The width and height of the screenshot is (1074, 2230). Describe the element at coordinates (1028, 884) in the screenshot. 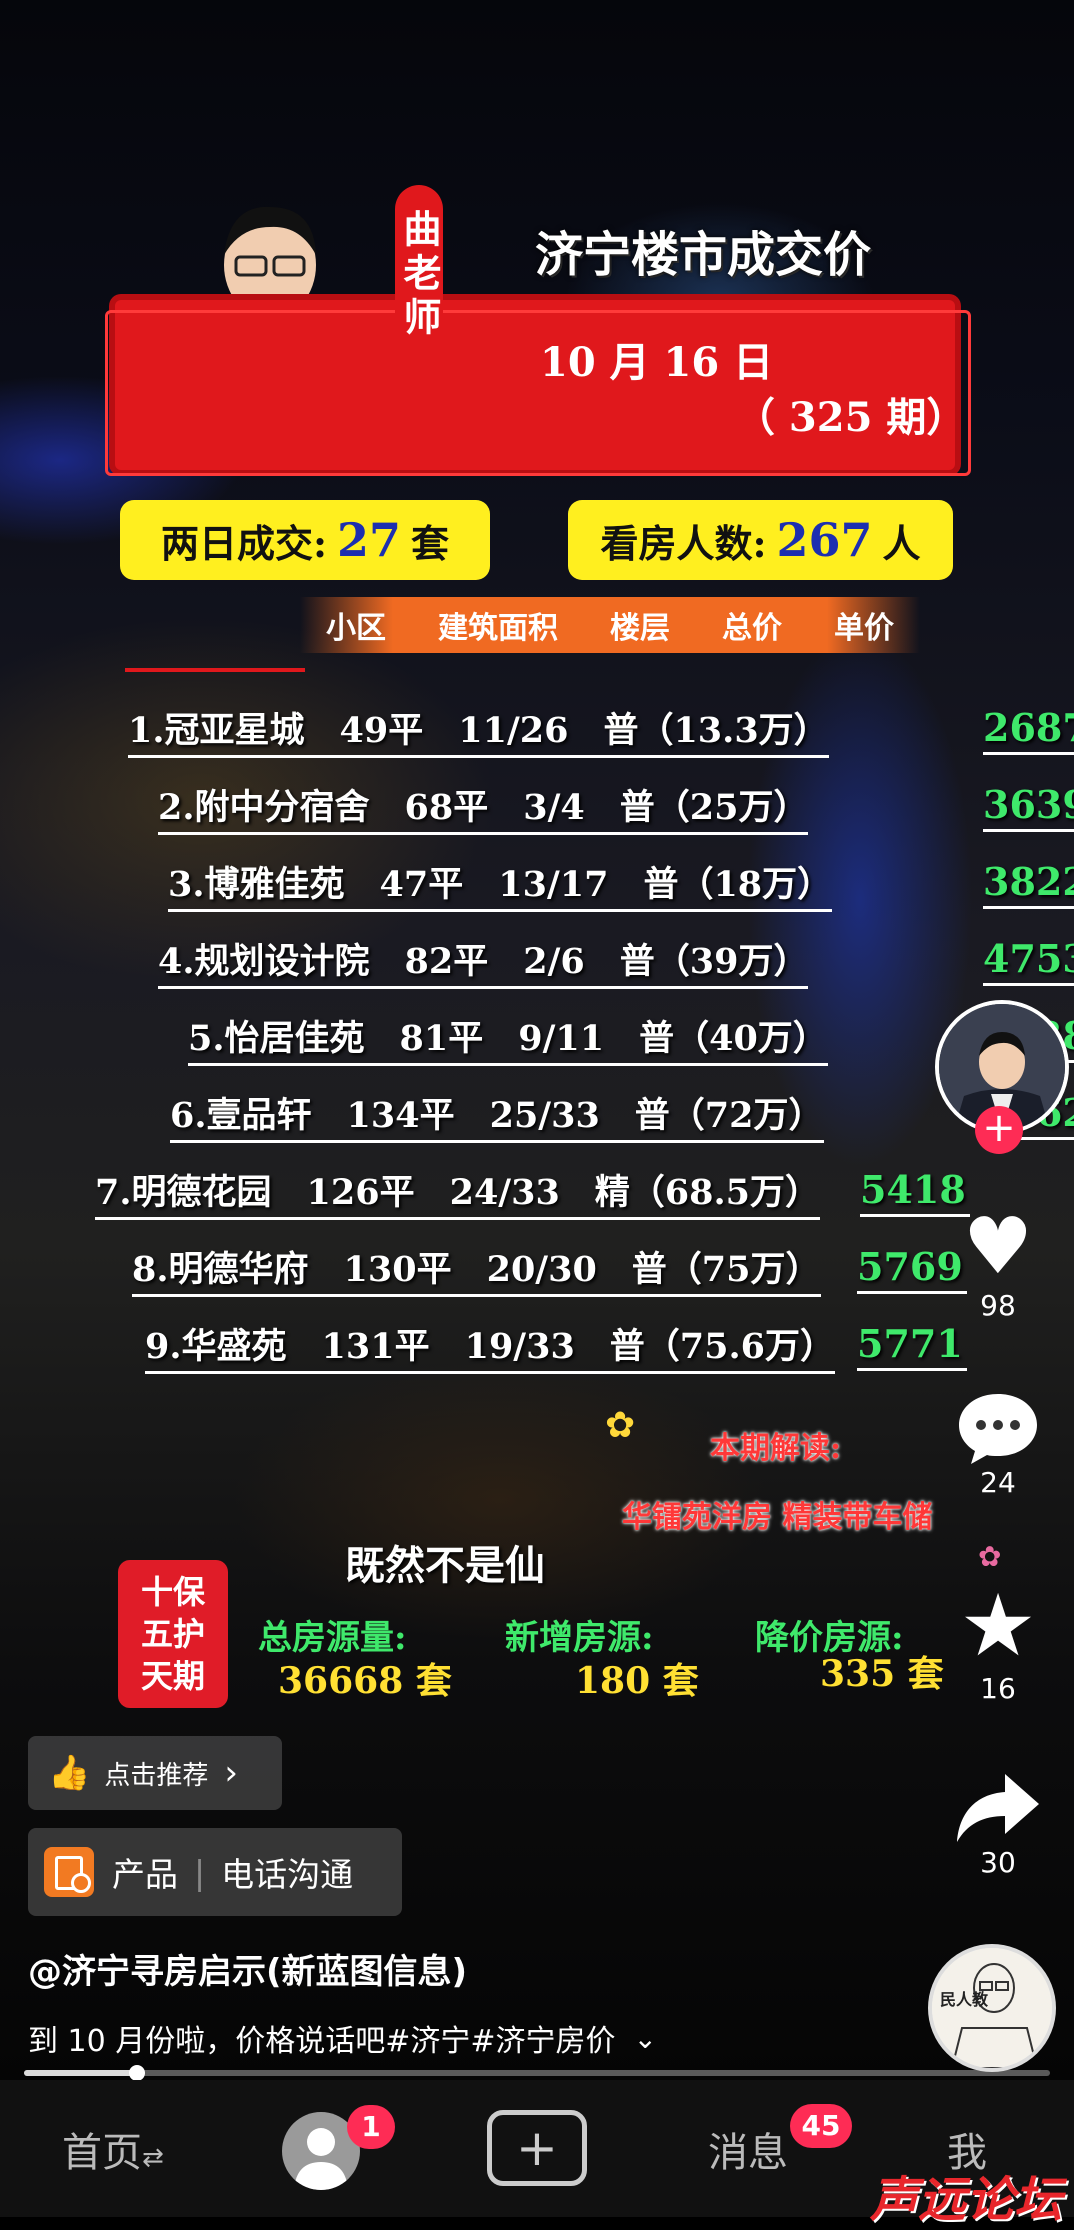

I see `row-price: 3822` at that location.